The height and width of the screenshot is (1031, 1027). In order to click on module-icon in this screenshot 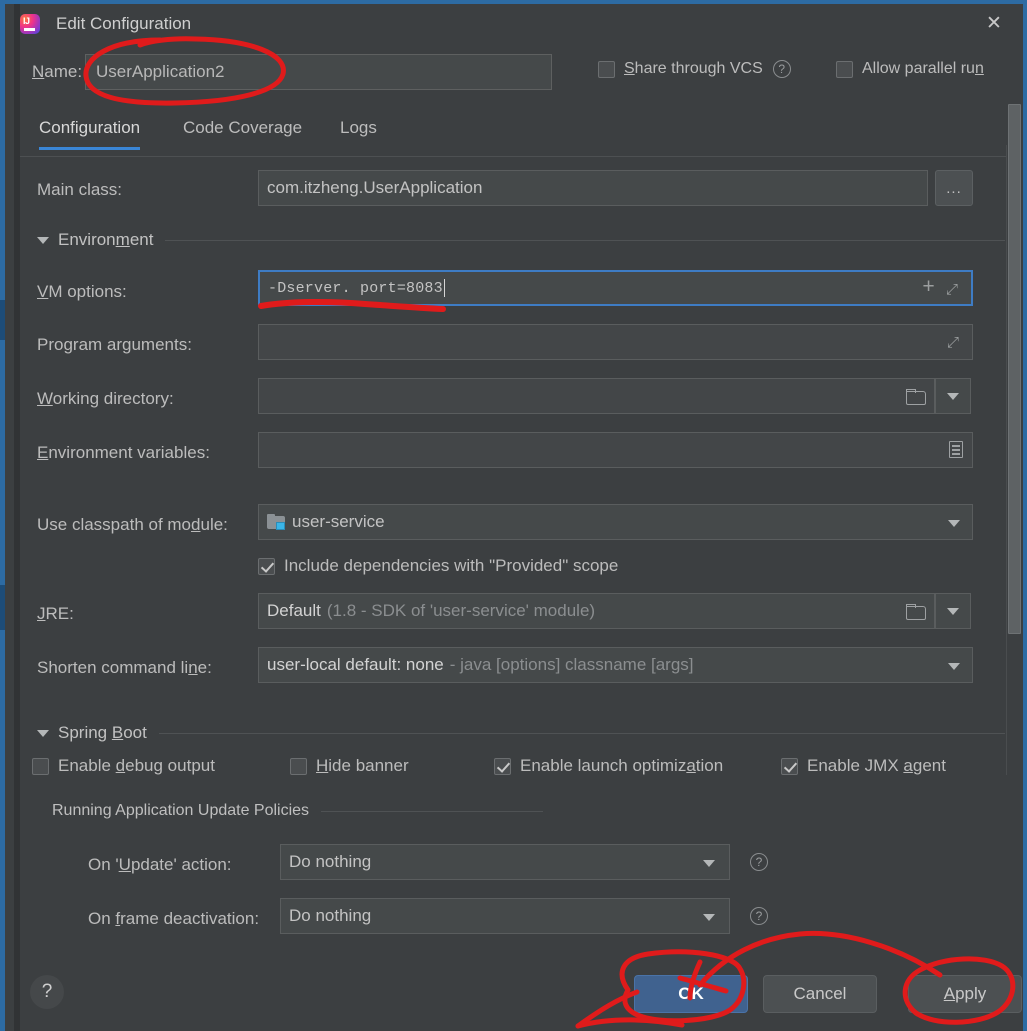, I will do `click(276, 522)`.